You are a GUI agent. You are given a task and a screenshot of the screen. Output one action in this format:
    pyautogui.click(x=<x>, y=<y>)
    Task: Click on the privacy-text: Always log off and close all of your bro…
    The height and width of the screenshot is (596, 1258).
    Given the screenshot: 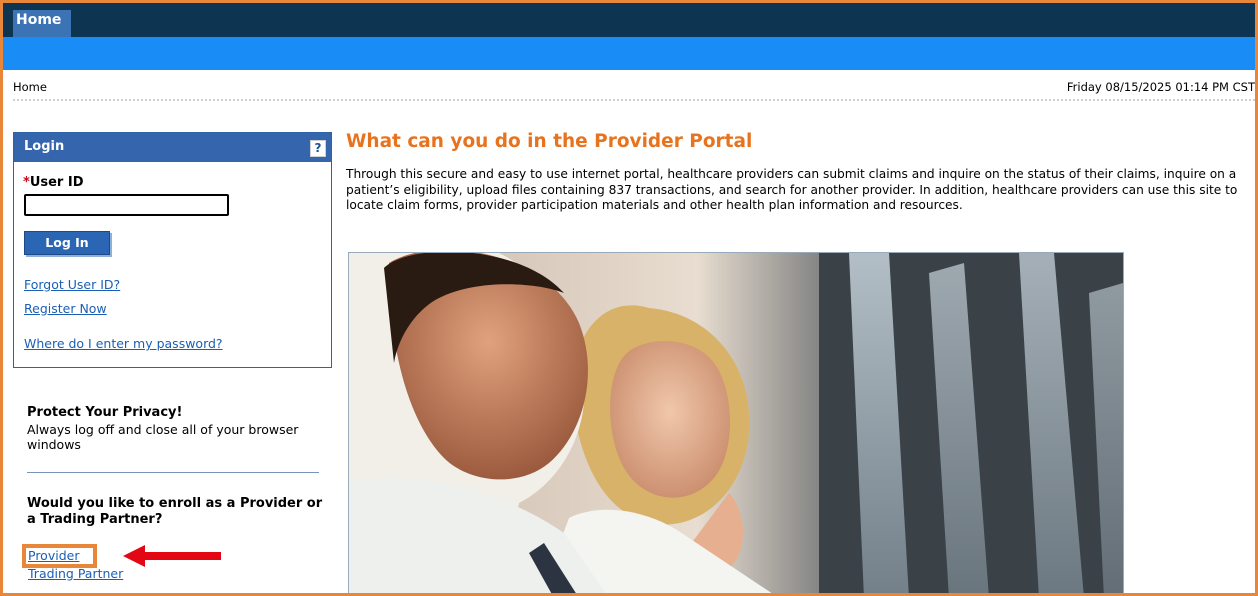 What is the action you would take?
    pyautogui.click(x=163, y=437)
    